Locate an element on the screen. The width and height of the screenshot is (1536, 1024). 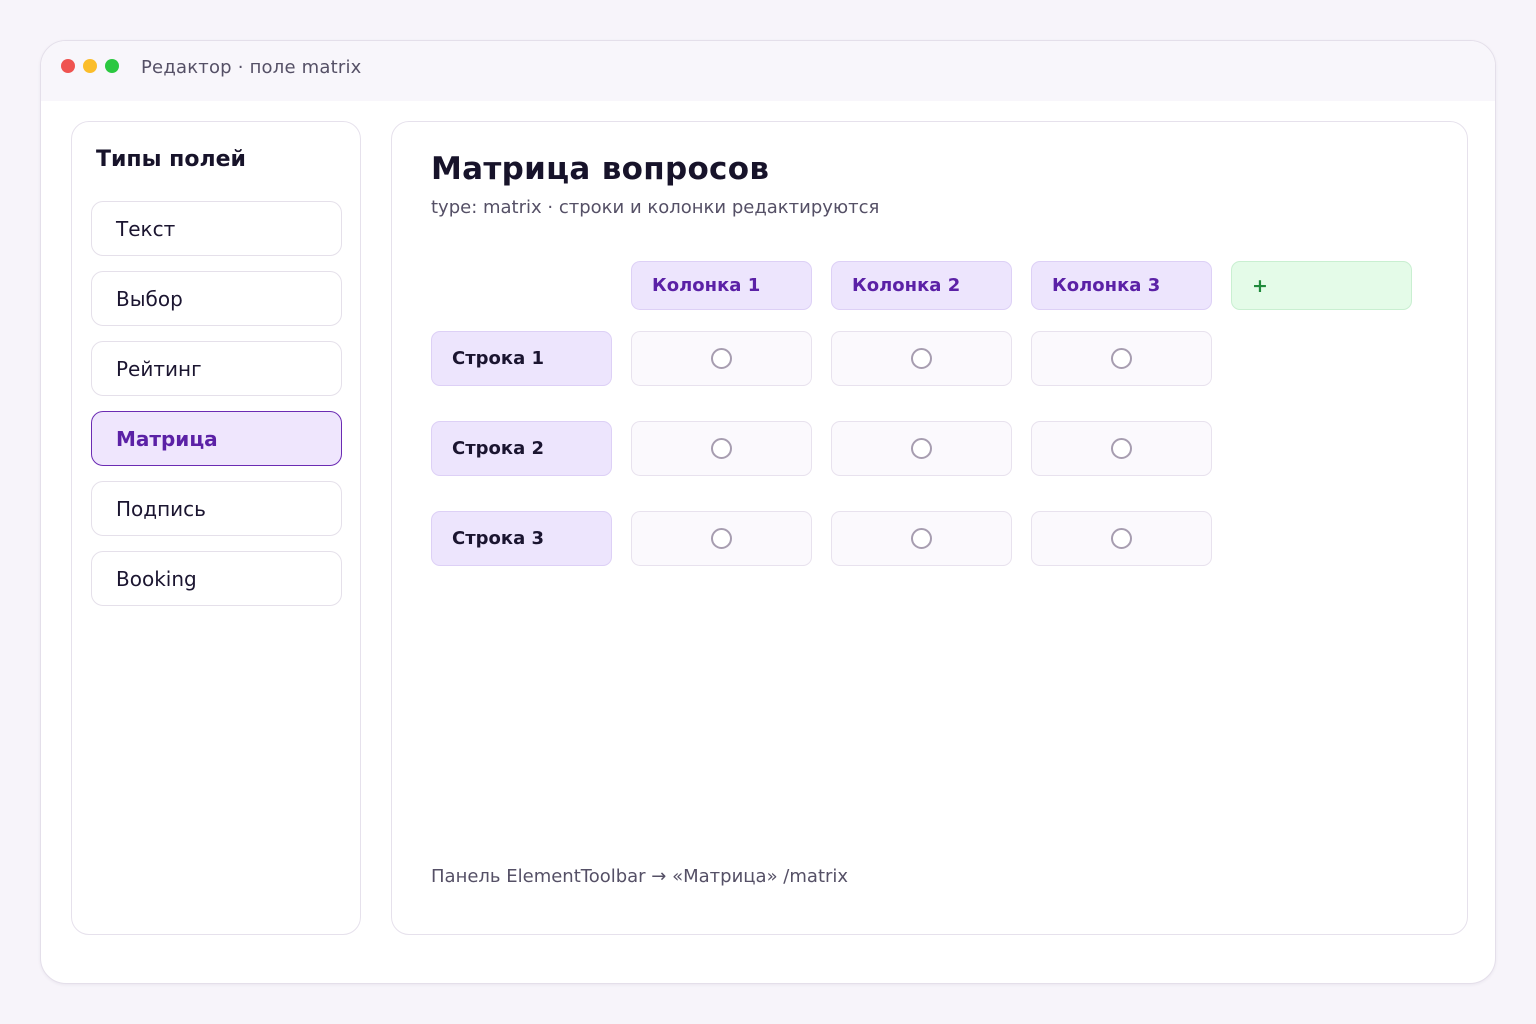
column-header-1: Колонка 1 is located at coordinates (721, 285).